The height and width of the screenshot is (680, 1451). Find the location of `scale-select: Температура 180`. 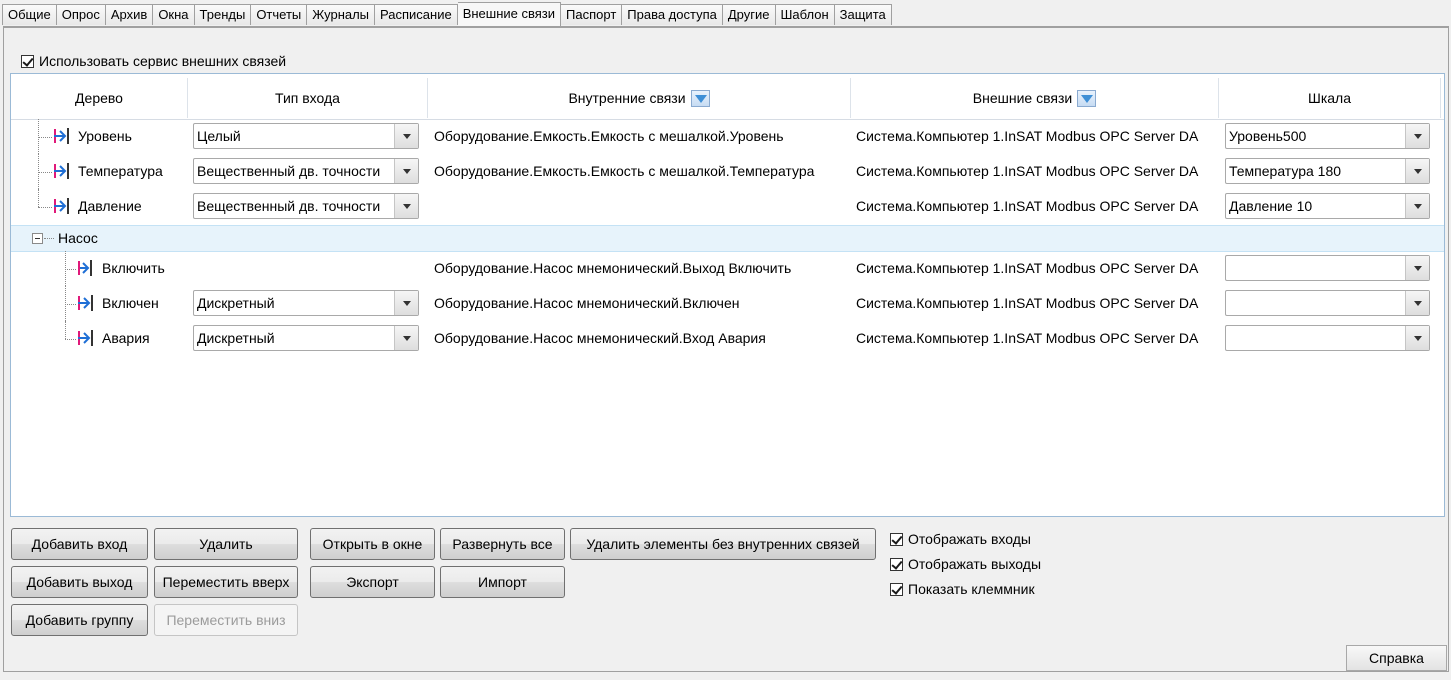

scale-select: Температура 180 is located at coordinates (1327, 171).